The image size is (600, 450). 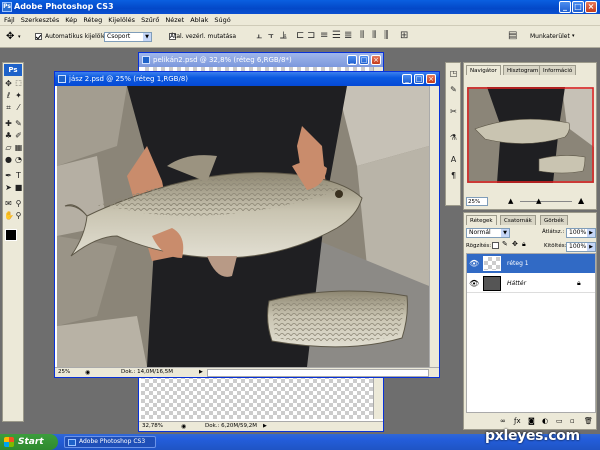 What do you see at coordinates (477, 201) in the screenshot?
I see `navigator-zoom-field: 25%` at bounding box center [477, 201].